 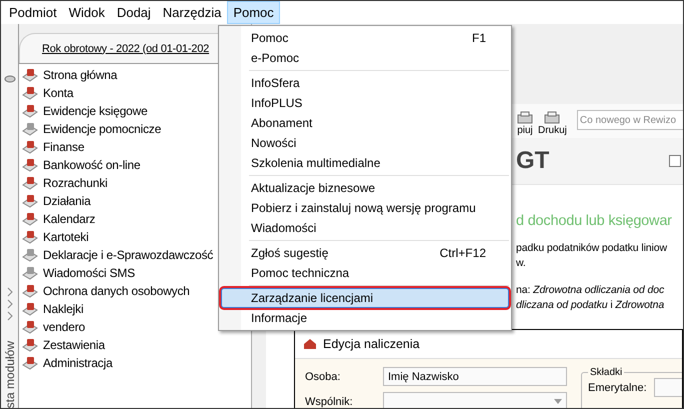 What do you see at coordinates (128, 255) in the screenshot?
I see `module-item: Deklaracje i e-Sprawozdawczość` at bounding box center [128, 255].